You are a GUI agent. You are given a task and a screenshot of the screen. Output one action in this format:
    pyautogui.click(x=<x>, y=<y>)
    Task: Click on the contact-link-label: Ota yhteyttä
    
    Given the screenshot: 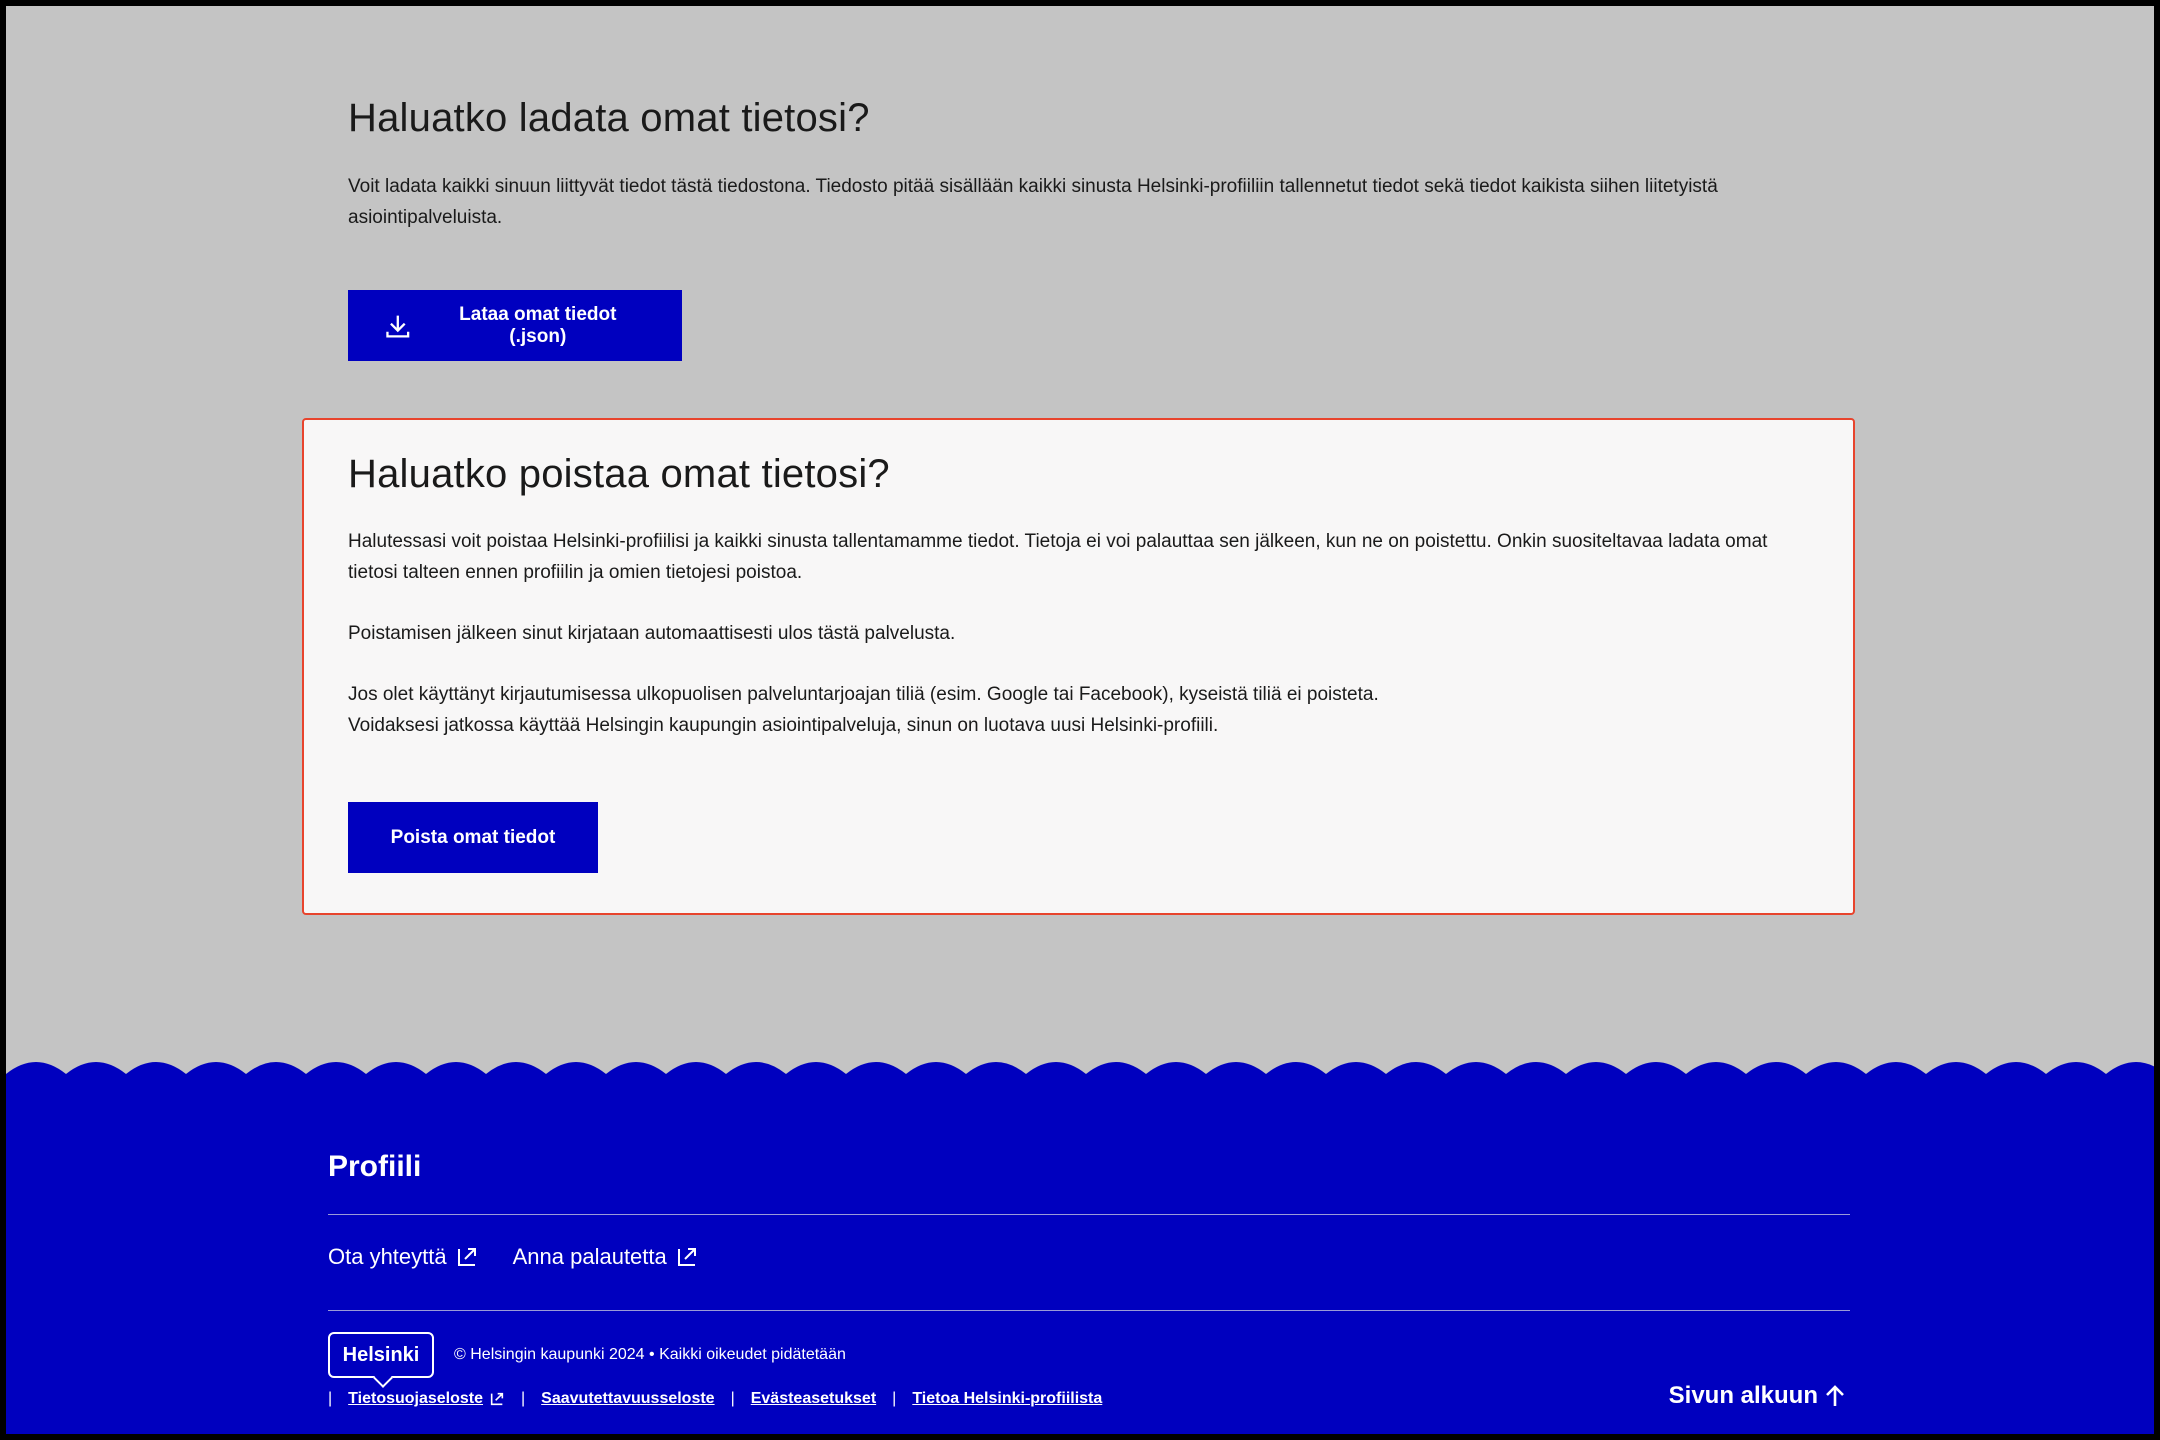 What is the action you would take?
    pyautogui.click(x=387, y=1256)
    